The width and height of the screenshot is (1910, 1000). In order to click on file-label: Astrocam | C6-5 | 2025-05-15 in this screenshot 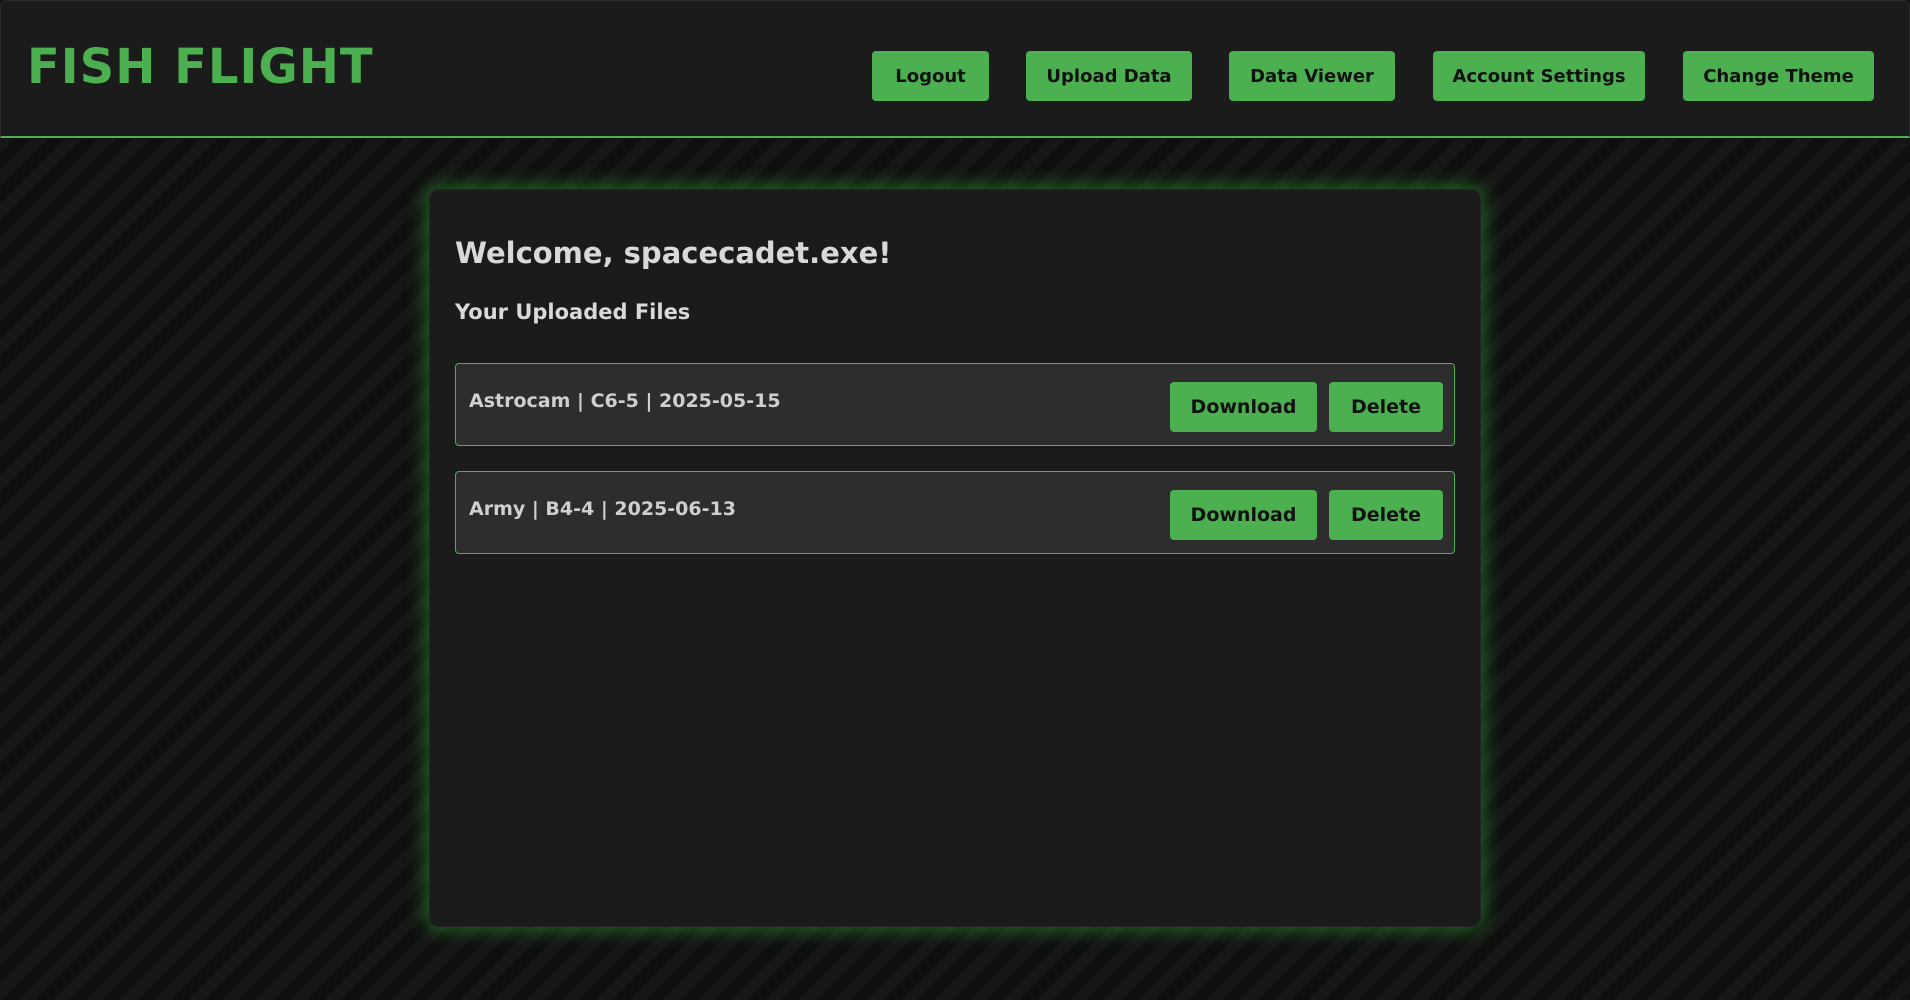, I will do `click(625, 401)`.